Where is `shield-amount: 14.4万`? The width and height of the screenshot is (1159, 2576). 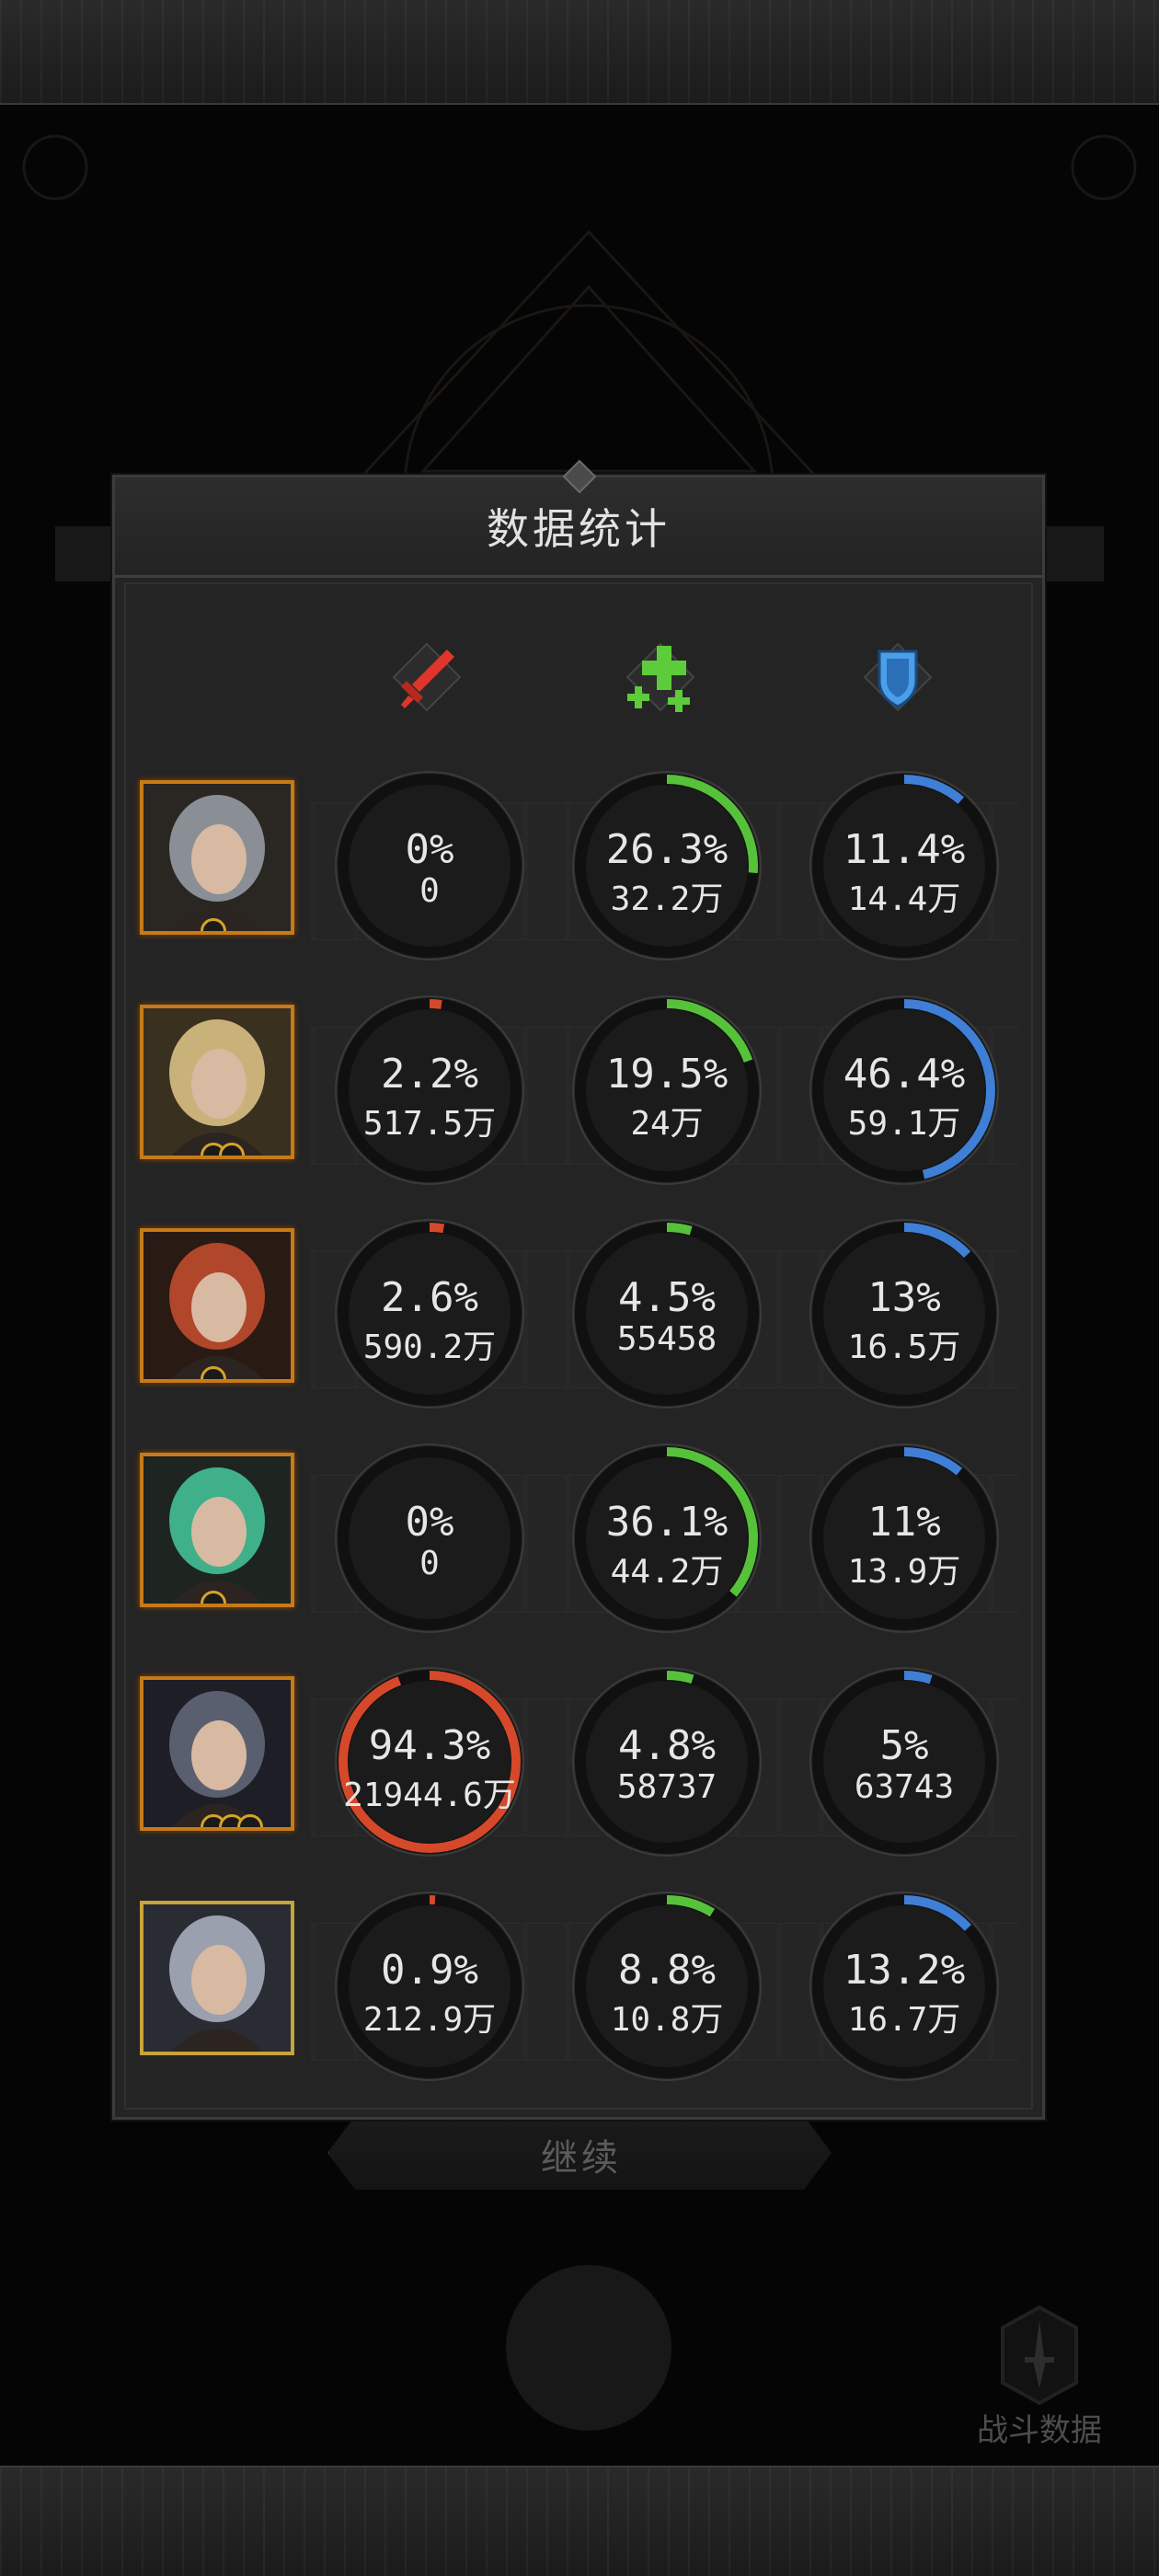 shield-amount: 14.4万 is located at coordinates (904, 899).